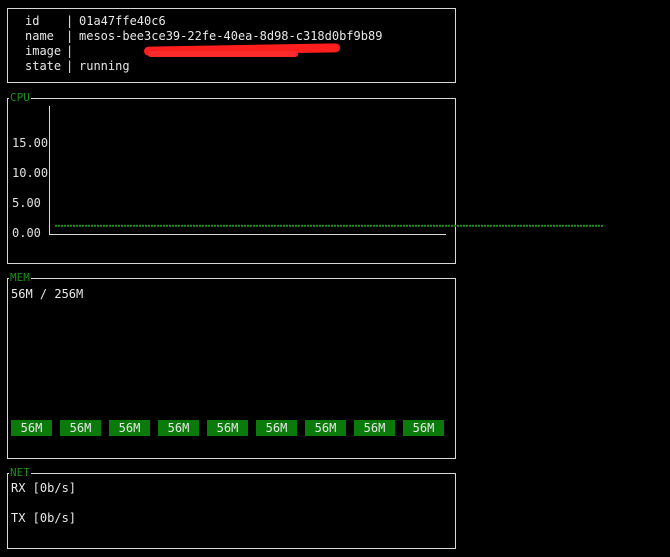 The height and width of the screenshot is (557, 670). Describe the element at coordinates (44, 488) in the screenshot. I see `net-rx-text: RX [0b/s]` at that location.